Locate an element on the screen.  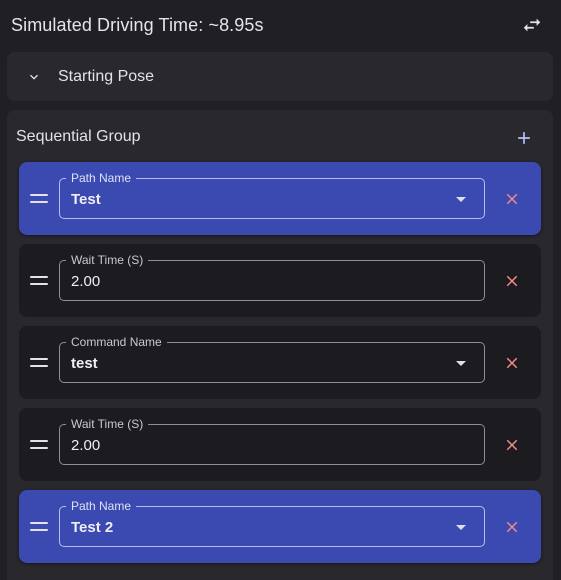
path-name-dropdown: Path Name Test 2 is located at coordinates (272, 522).